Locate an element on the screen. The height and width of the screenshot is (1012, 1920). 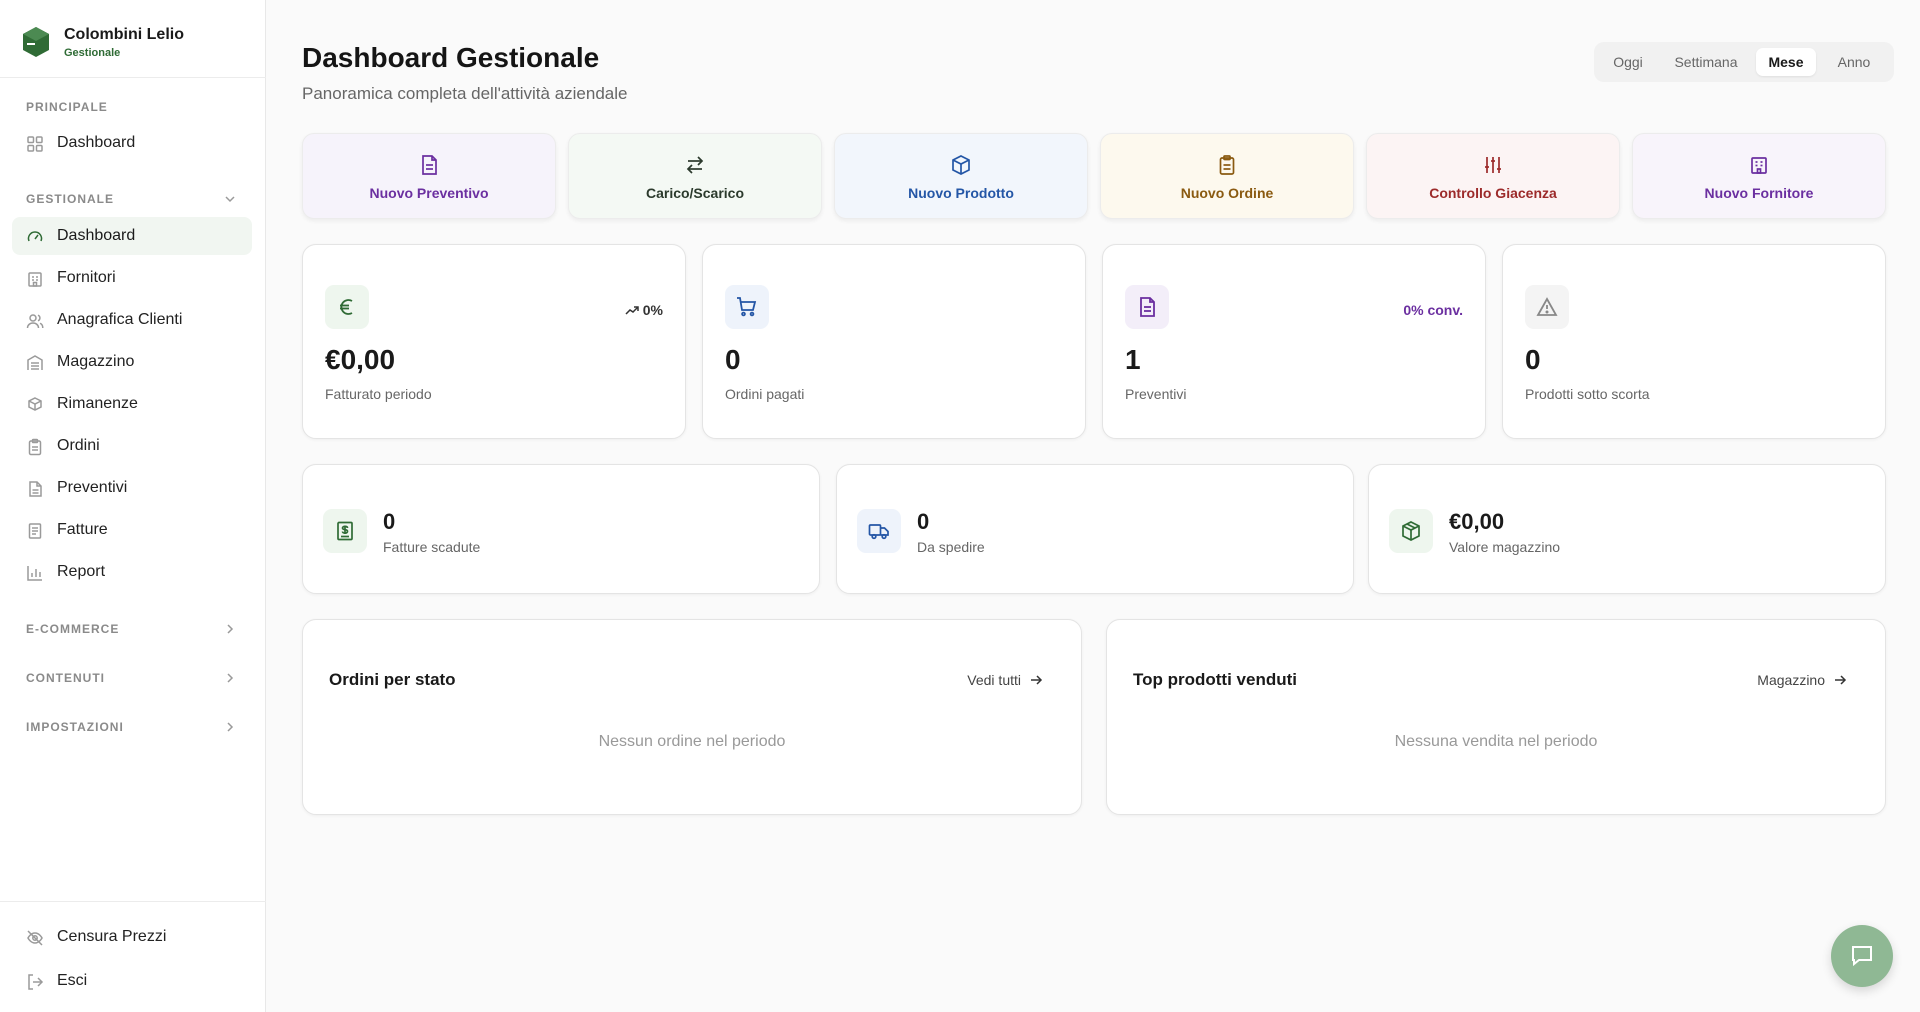
quick-action-carico-scarico: Carico/Scarico is located at coordinates (695, 176).